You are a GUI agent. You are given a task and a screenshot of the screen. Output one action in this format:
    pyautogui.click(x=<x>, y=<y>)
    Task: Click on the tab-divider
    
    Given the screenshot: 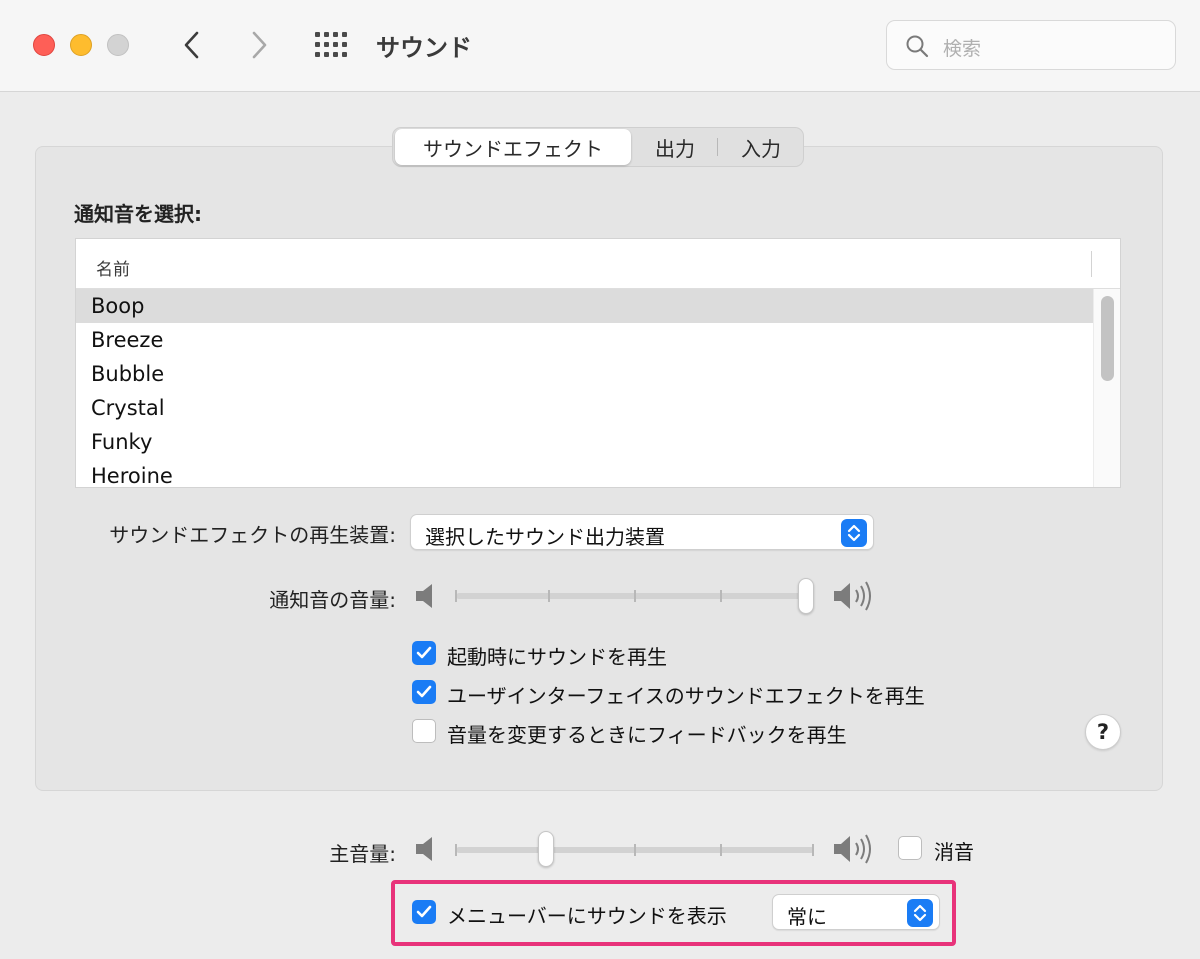 What is the action you would take?
    pyautogui.click(x=717, y=147)
    